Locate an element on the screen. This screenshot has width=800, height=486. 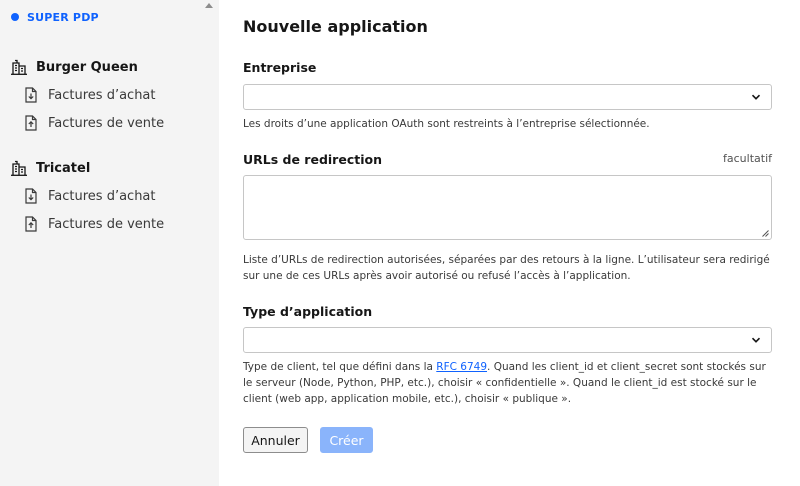
redirect-urls-textarea is located at coordinates (507, 207).